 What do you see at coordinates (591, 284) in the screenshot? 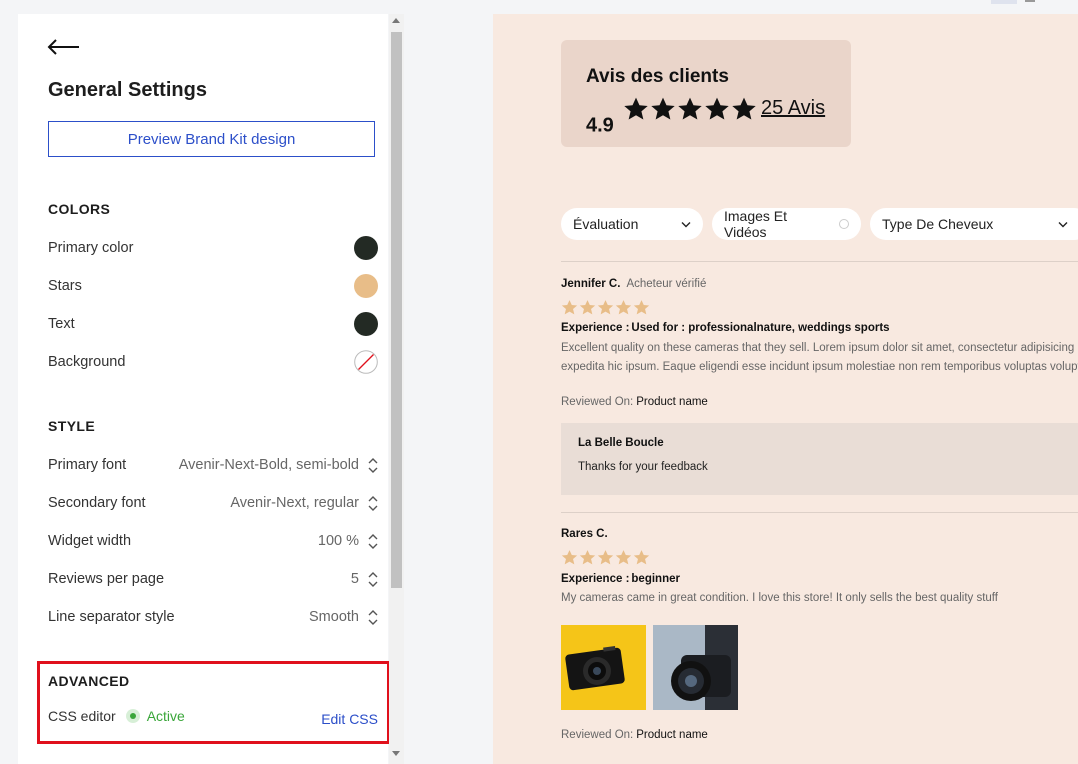
I see `author-name: Jennifer C.` at bounding box center [591, 284].